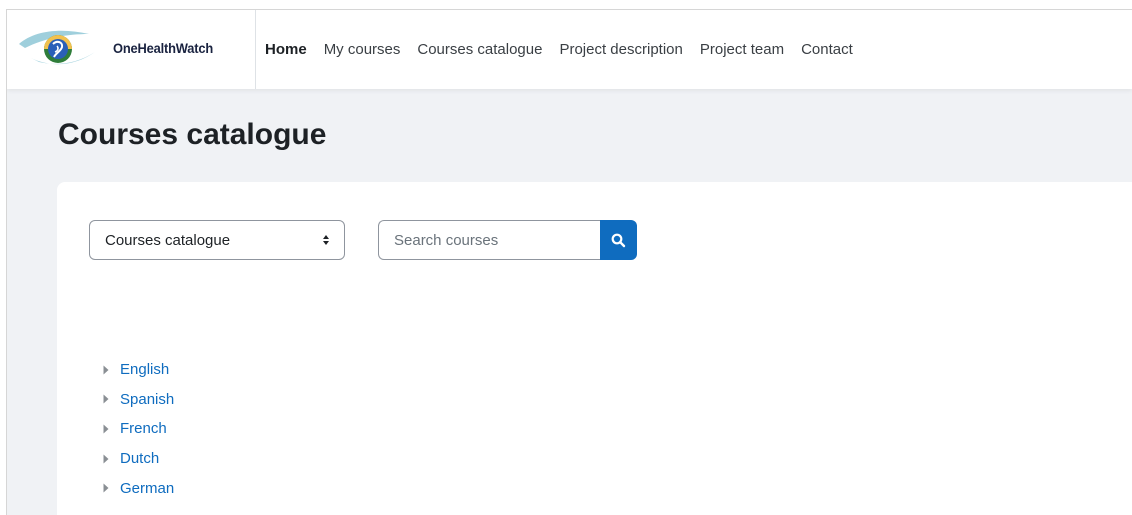 The width and height of the screenshot is (1132, 515). I want to click on onehealthwatch-logo-icon, so click(57, 47).